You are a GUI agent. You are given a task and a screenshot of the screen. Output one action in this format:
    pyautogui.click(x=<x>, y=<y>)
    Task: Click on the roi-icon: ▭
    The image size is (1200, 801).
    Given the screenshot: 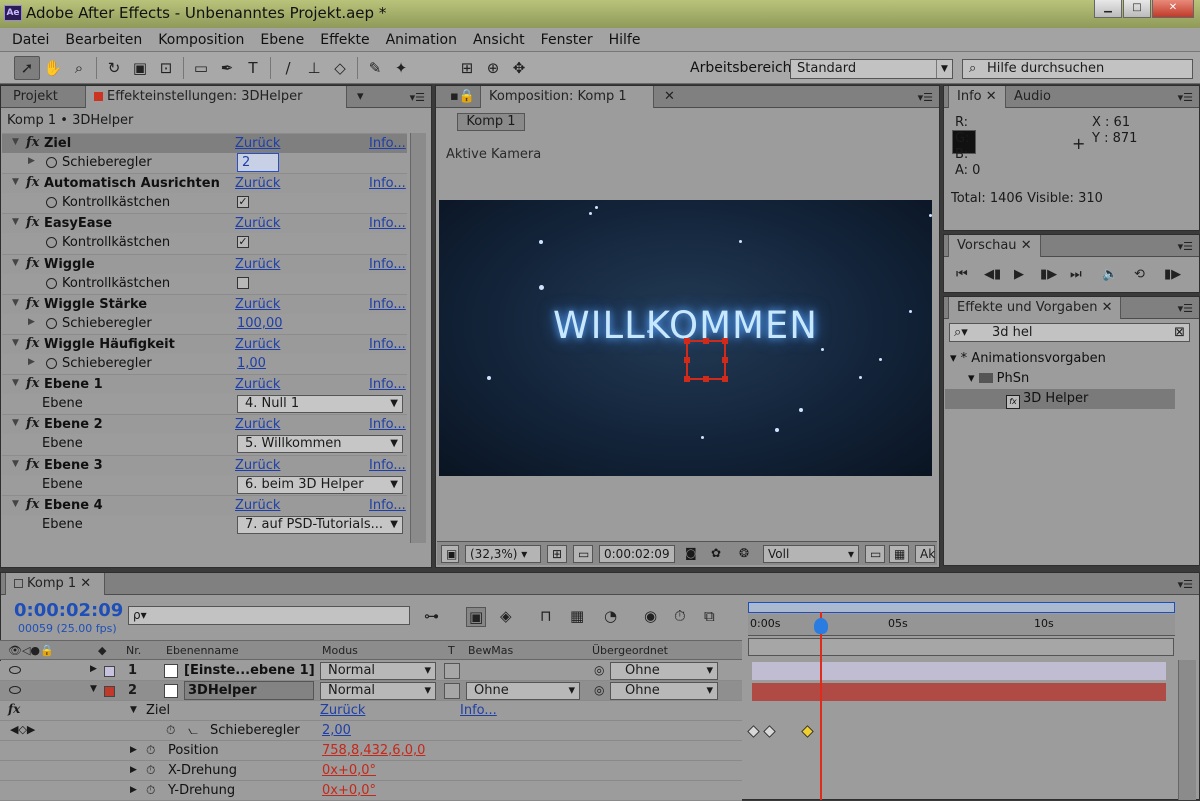 What is the action you would take?
    pyautogui.click(x=875, y=554)
    